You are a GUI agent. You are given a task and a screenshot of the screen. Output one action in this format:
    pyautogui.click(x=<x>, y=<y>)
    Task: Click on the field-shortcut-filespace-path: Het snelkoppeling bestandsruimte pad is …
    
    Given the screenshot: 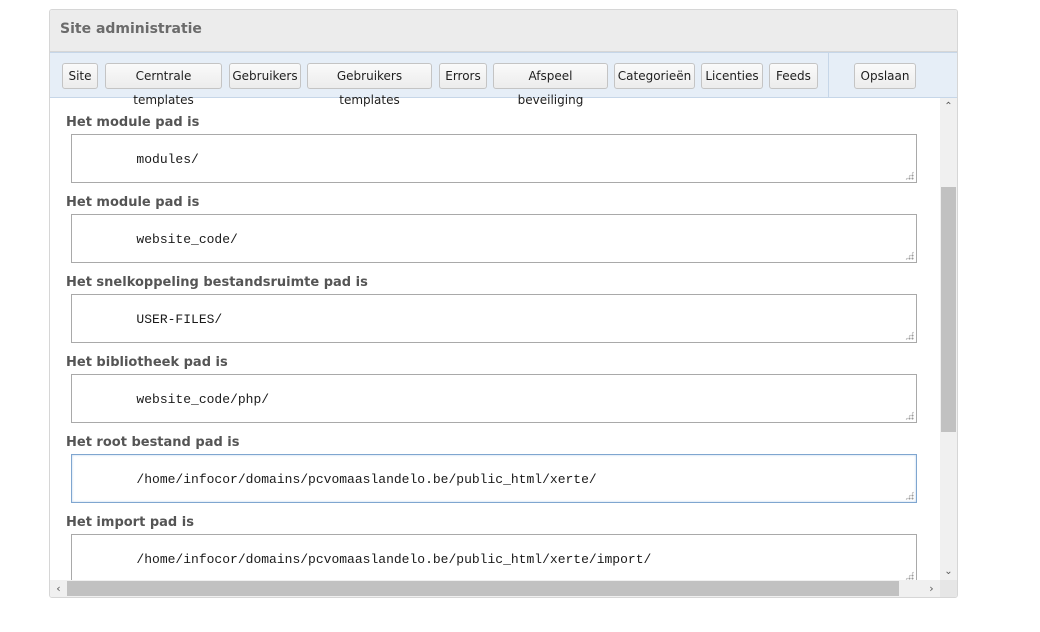 What is the action you would take?
    pyautogui.click(x=492, y=308)
    